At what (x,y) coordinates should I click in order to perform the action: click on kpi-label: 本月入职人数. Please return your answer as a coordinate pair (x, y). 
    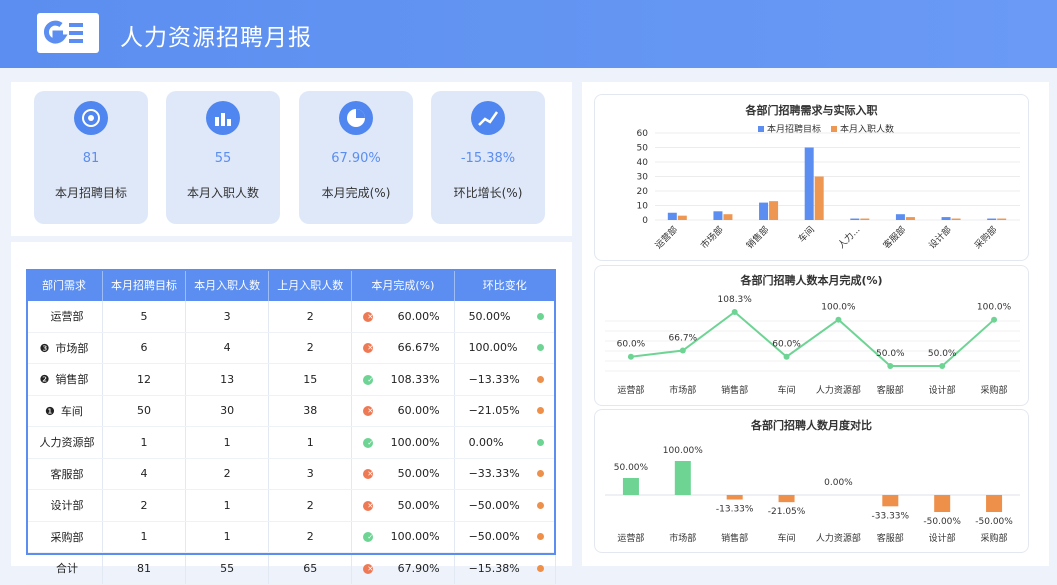
    Looking at the image, I should click on (222, 193).